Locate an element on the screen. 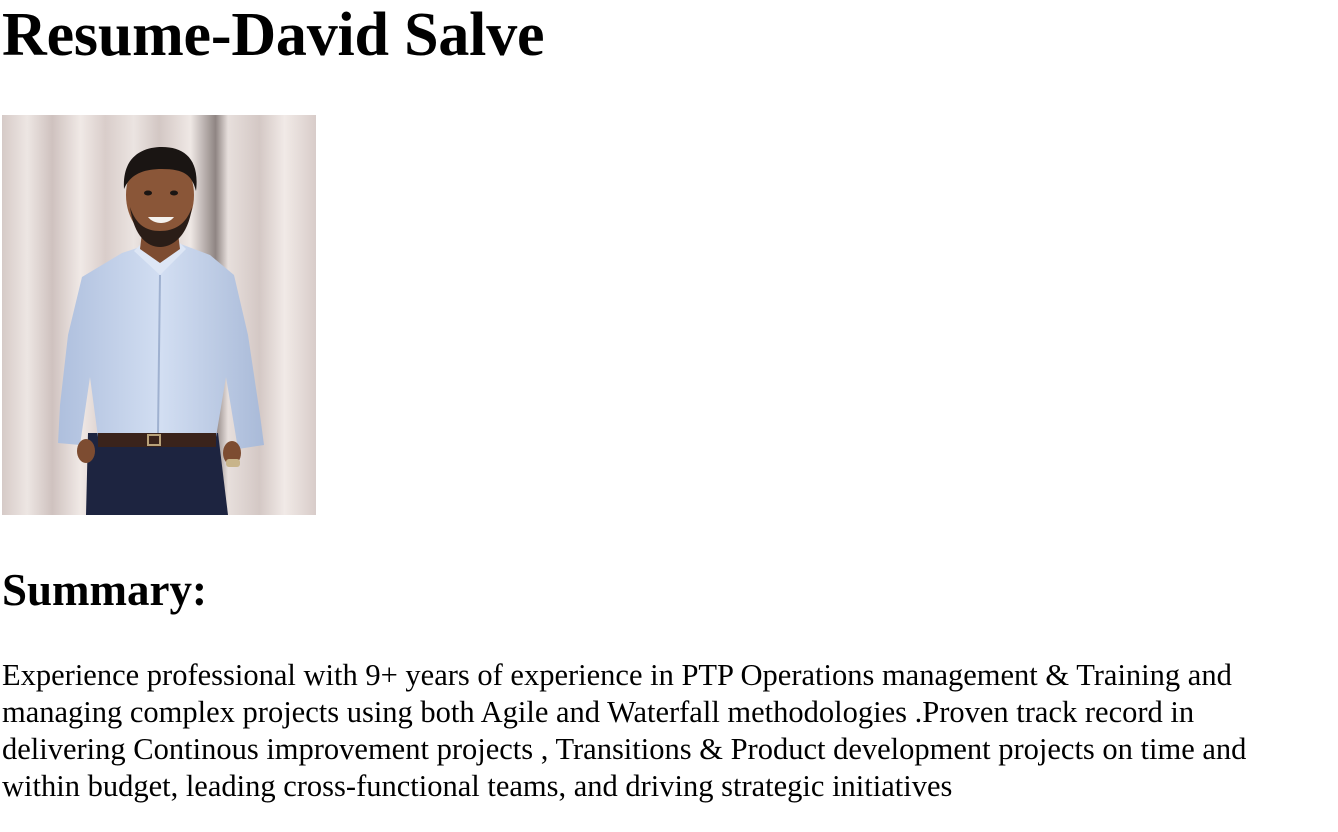 The width and height of the screenshot is (1338, 832). profile-photo is located at coordinates (159, 315).